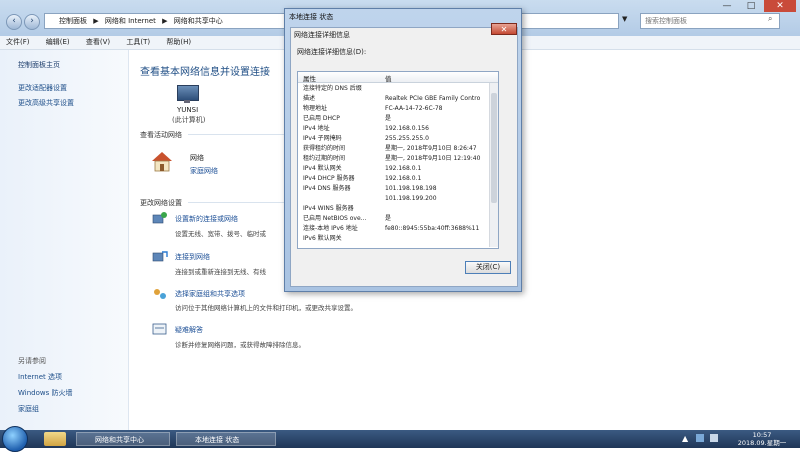 The height and width of the screenshot is (452, 800). Describe the element at coordinates (15, 439) in the screenshot. I see `start-button` at that location.